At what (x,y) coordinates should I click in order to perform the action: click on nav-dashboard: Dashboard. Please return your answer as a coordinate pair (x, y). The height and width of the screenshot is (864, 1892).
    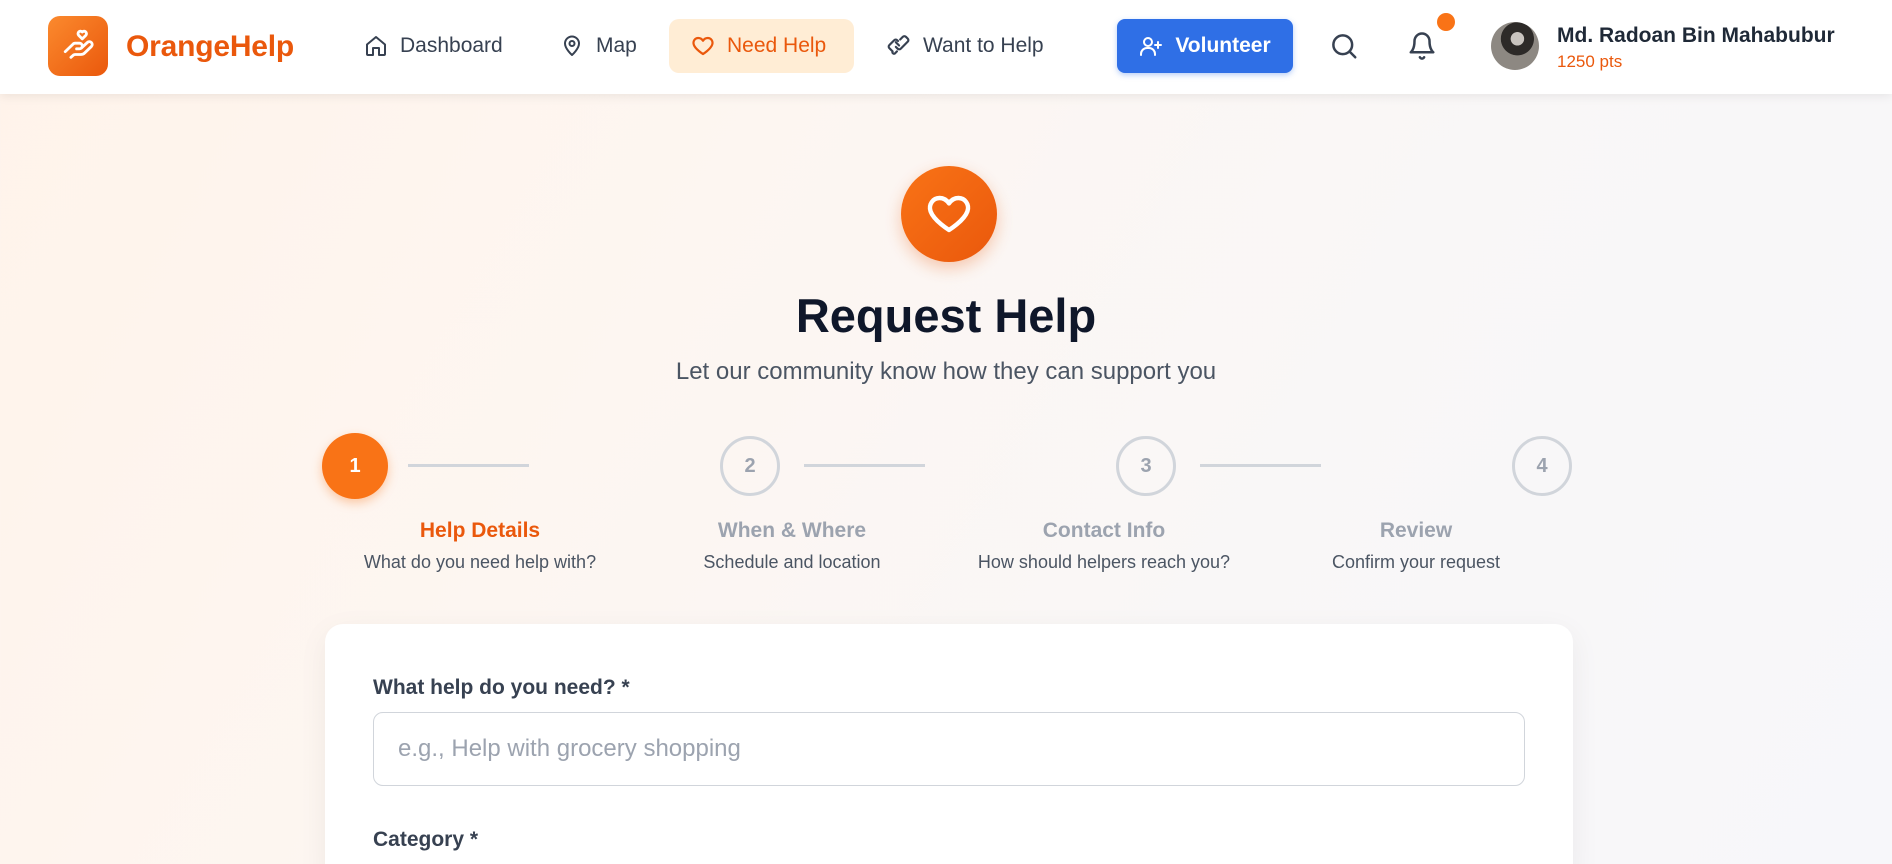
    Looking at the image, I should click on (433, 46).